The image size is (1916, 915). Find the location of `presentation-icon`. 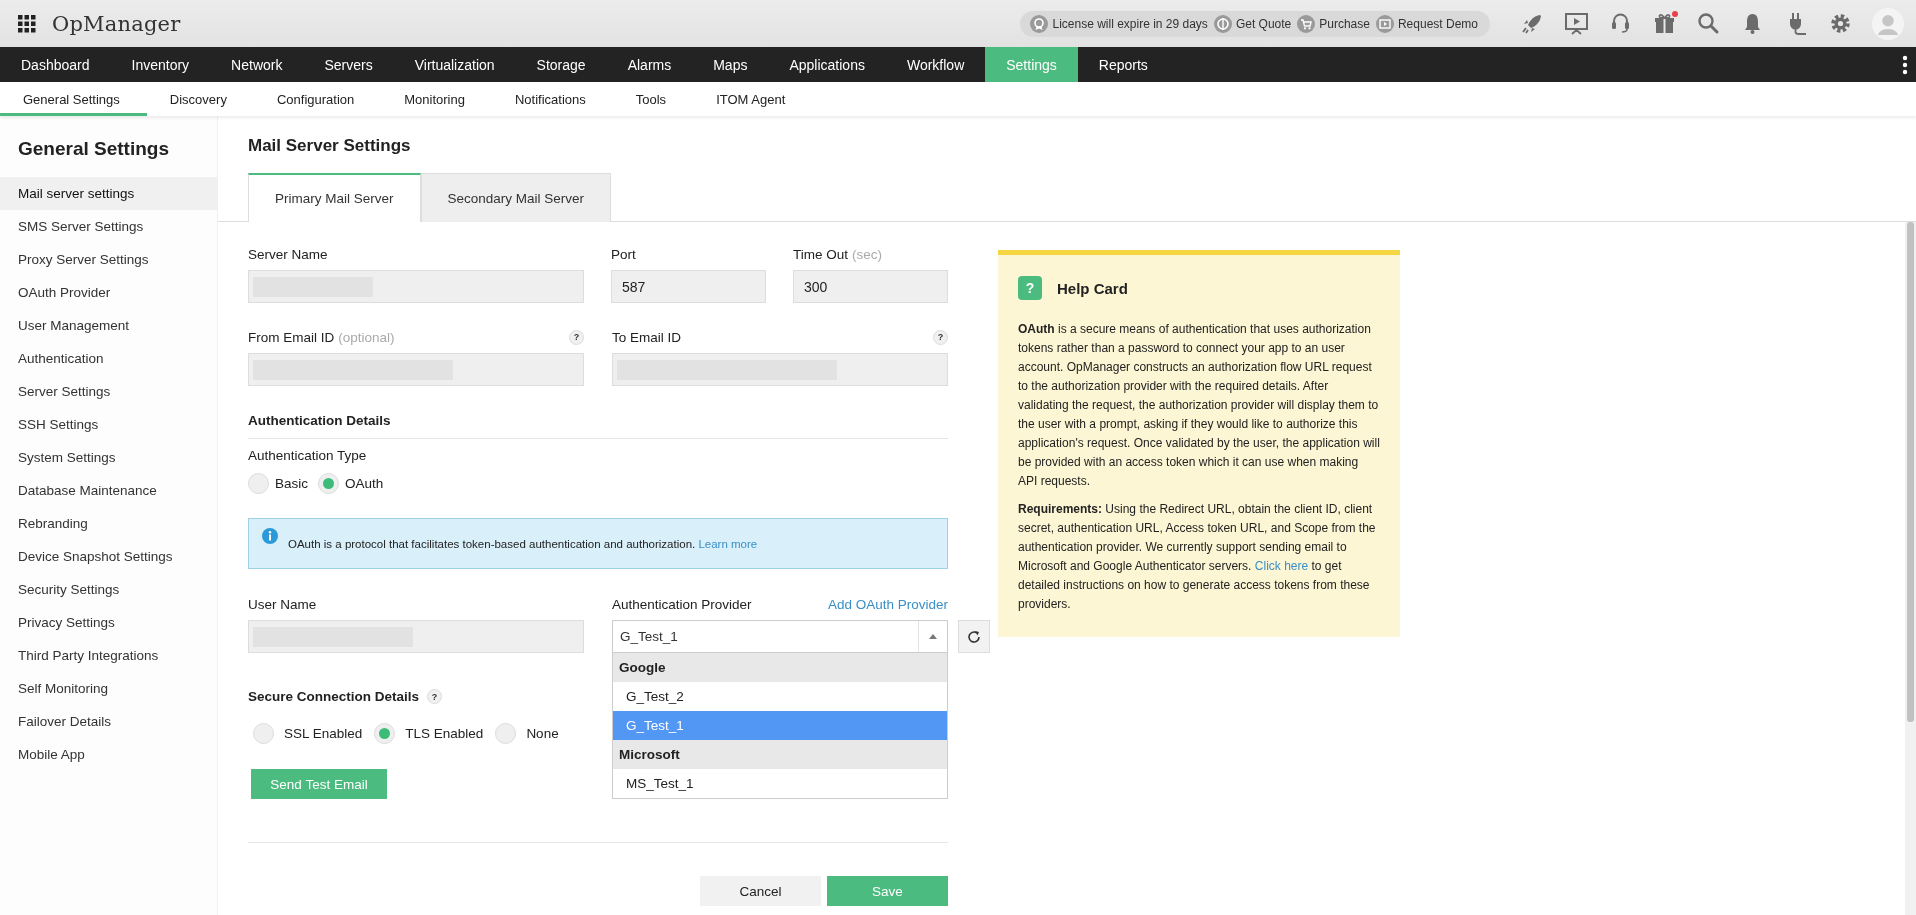

presentation-icon is located at coordinates (1576, 23).